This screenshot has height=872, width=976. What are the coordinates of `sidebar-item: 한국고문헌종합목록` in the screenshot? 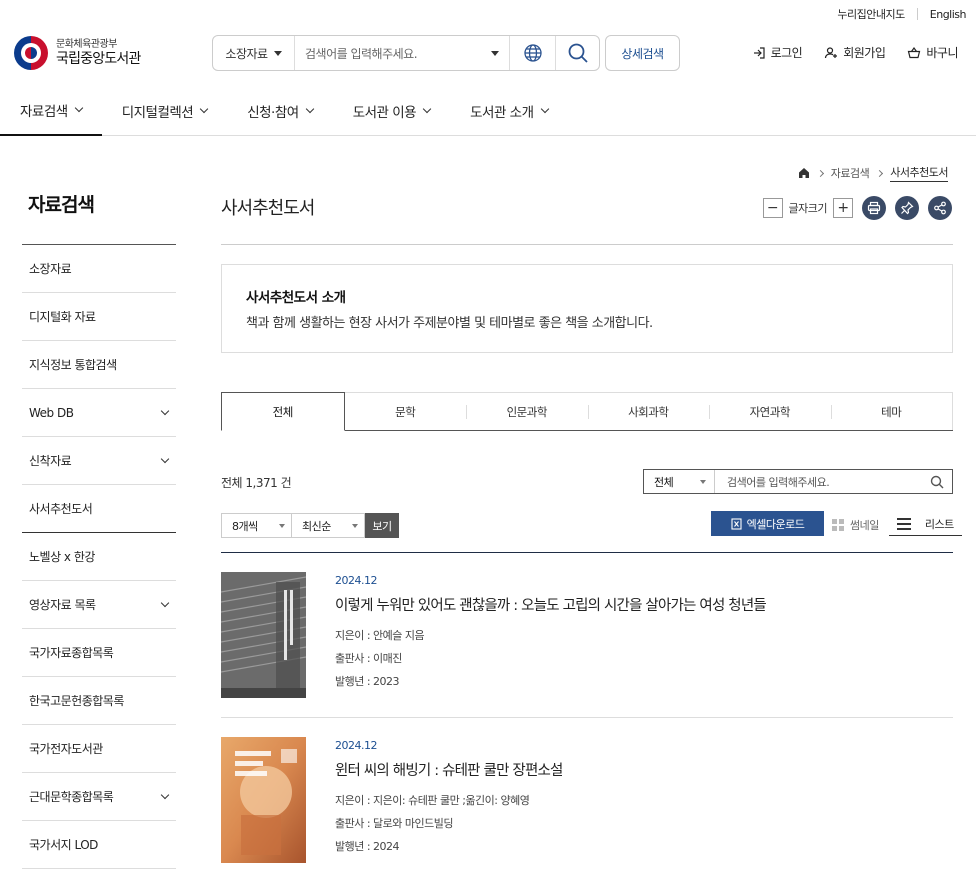 It's located at (99, 701).